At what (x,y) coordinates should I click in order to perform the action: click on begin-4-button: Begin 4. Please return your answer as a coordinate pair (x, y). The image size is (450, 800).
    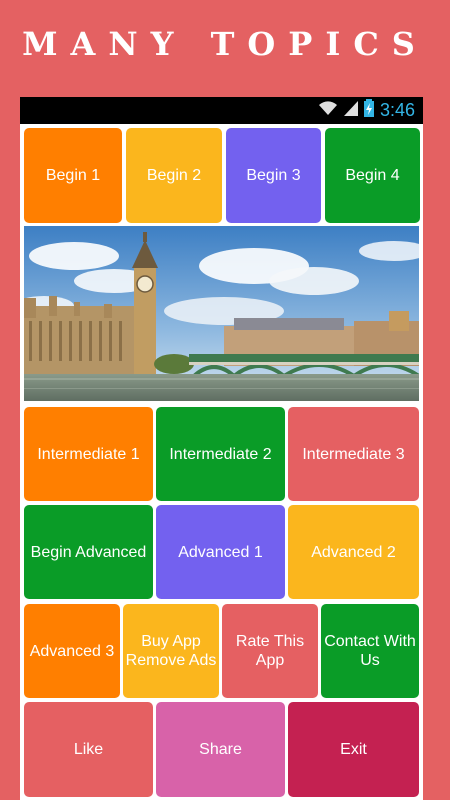
    Looking at the image, I should click on (372, 175).